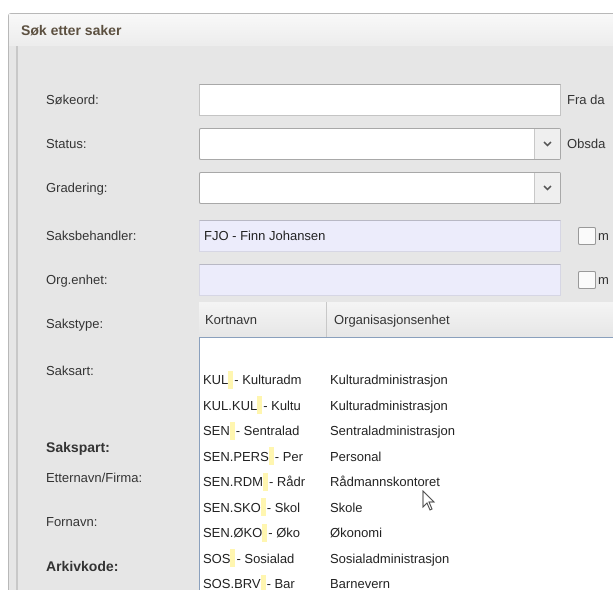 This screenshot has width=613, height=590. What do you see at coordinates (236, 457) in the screenshot?
I see `list-cell-text: SEN.PERS` at bounding box center [236, 457].